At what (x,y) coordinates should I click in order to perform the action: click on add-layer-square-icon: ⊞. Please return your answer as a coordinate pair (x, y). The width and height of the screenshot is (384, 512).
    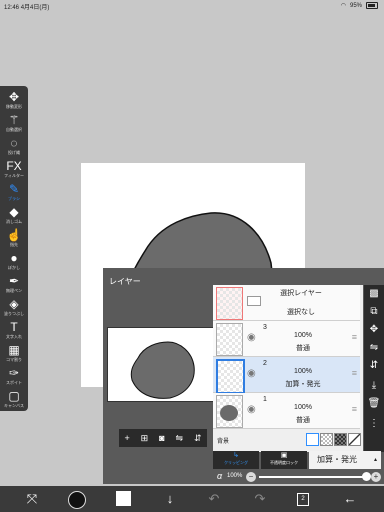
    Looking at the image, I should click on (145, 438).